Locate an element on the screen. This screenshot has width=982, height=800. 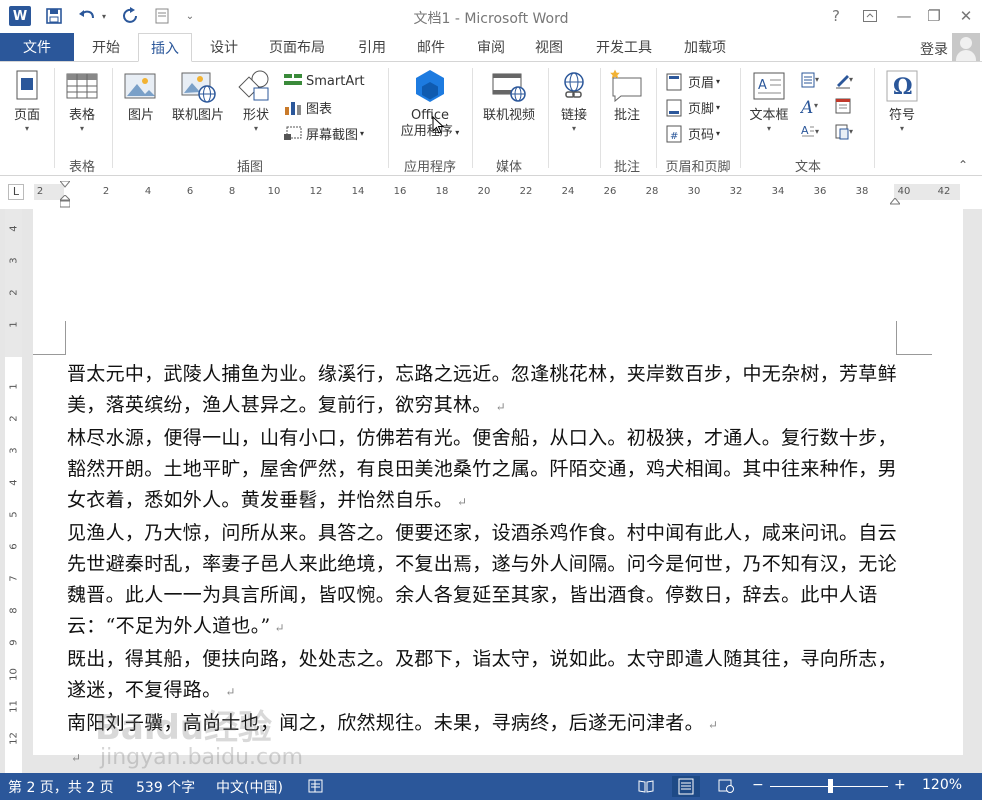
svg-text: Ω is located at coordinates (903, 87).